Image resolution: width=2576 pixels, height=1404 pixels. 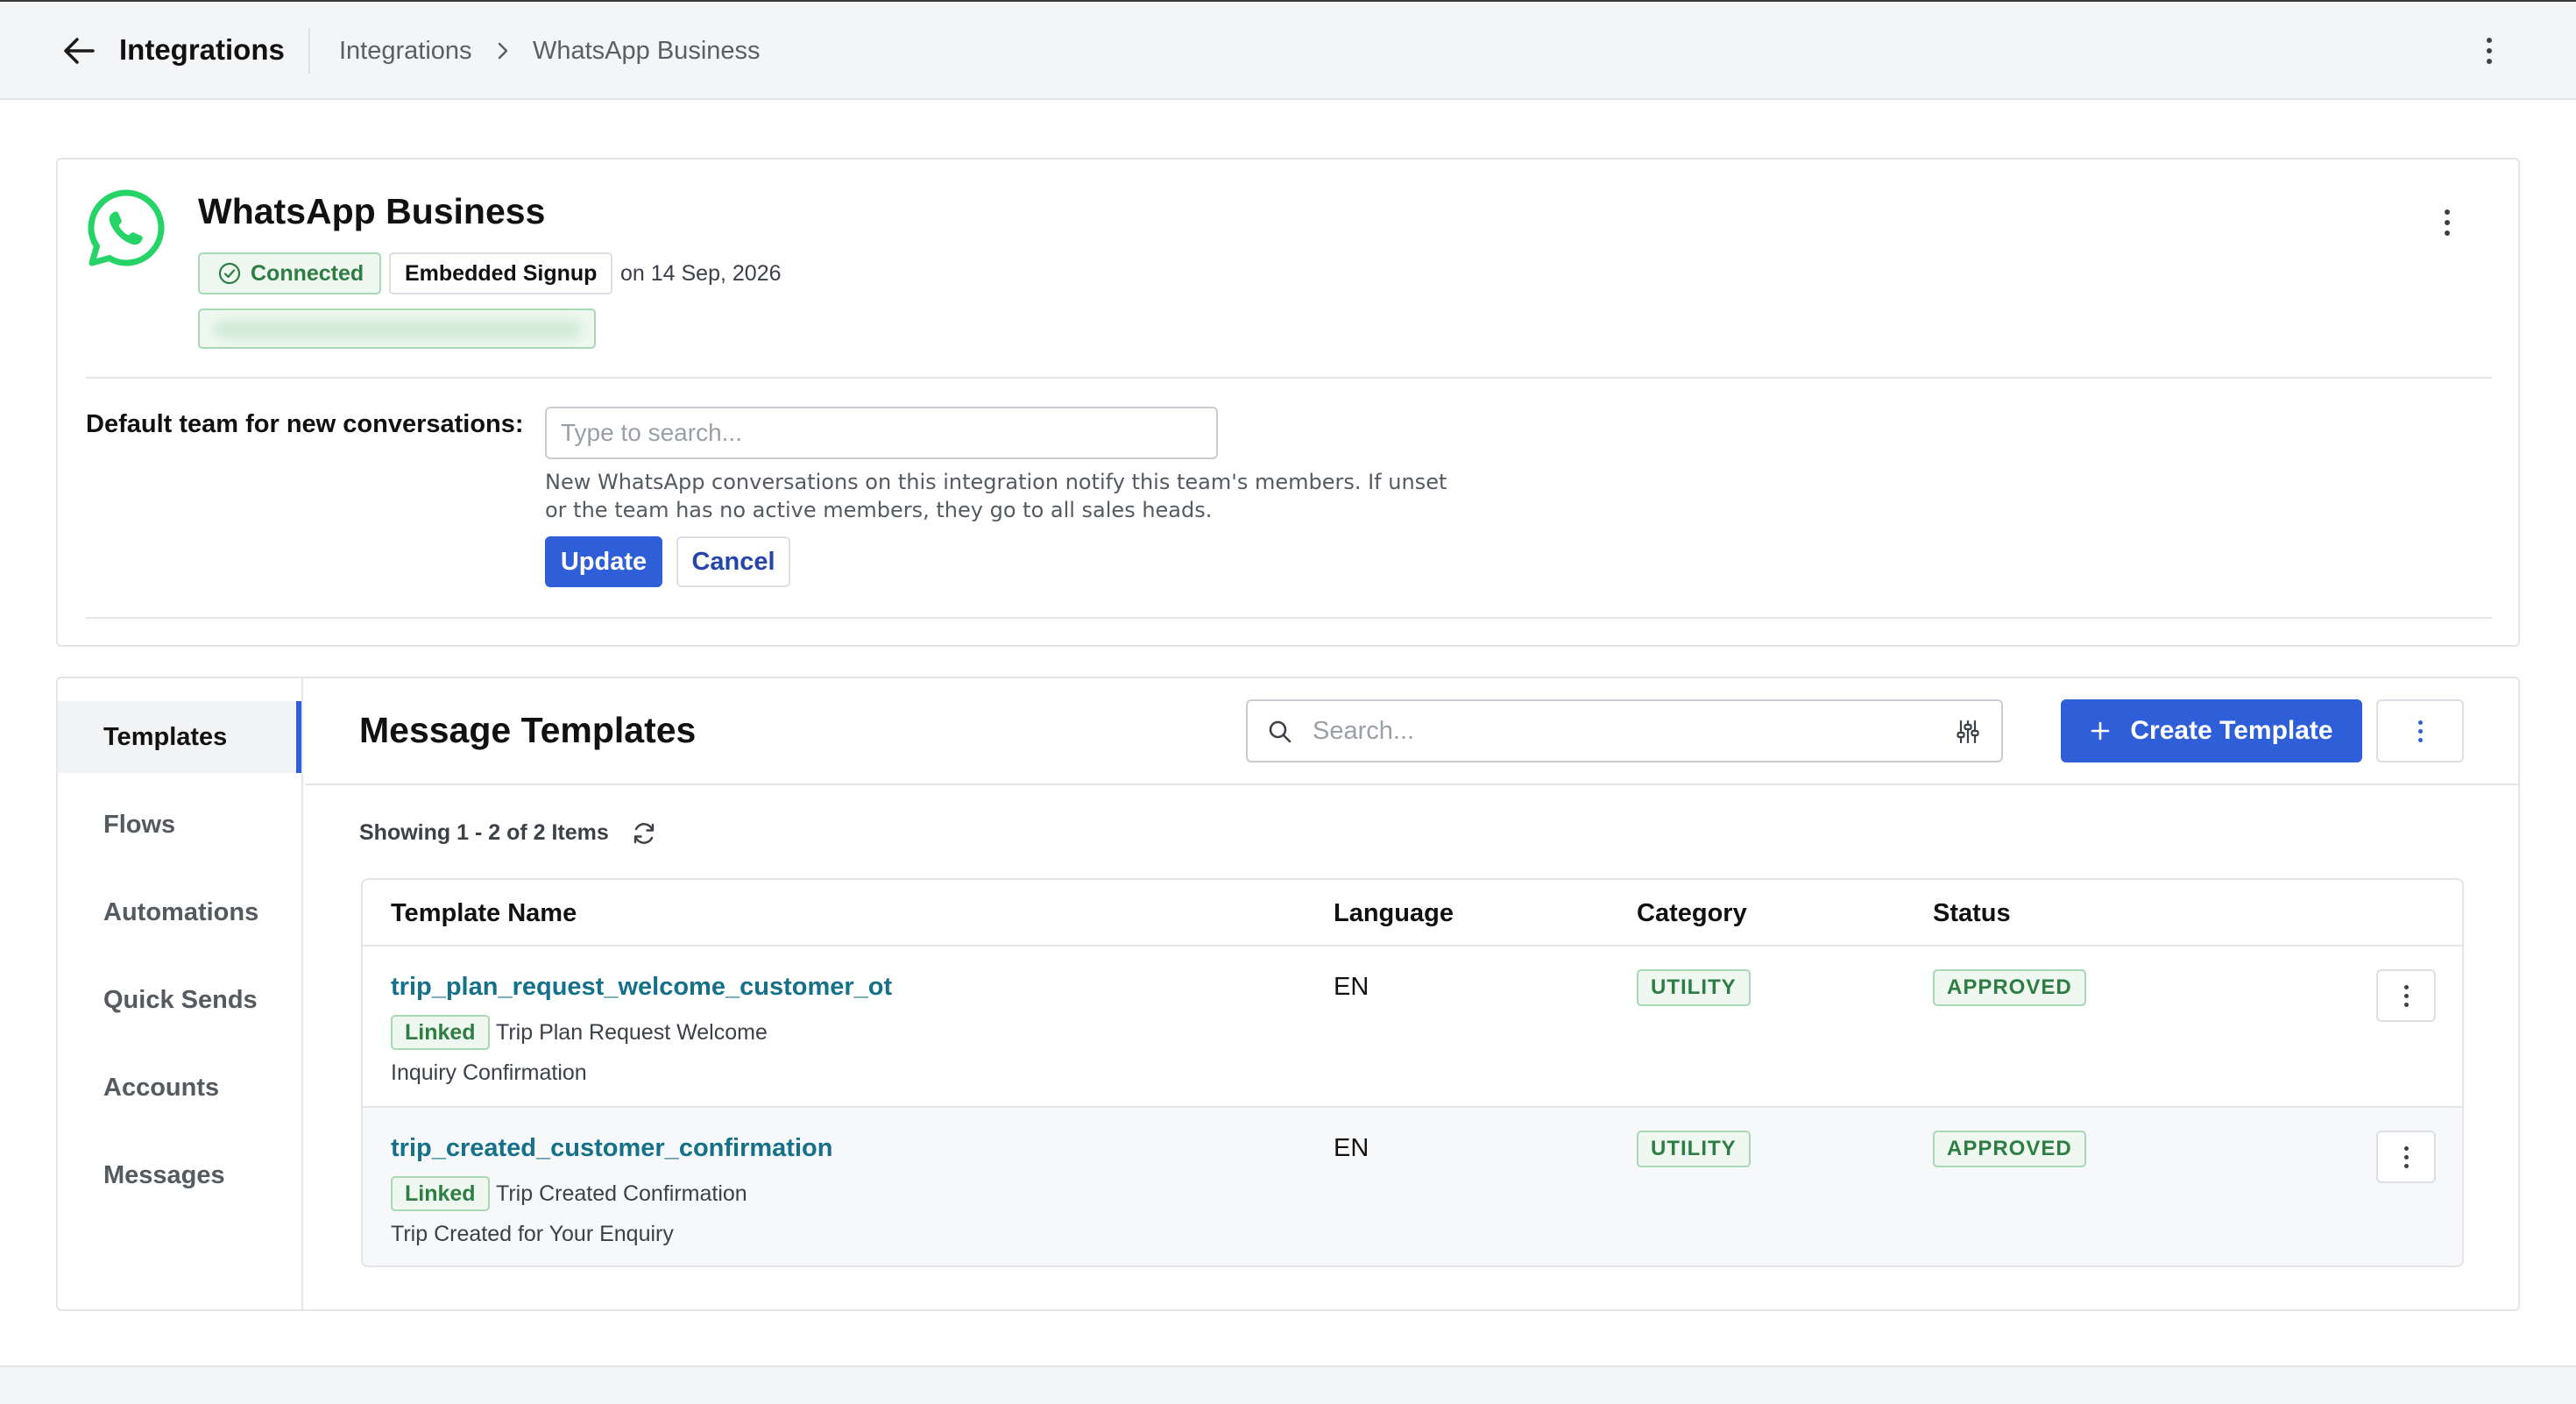 I want to click on template-name-link: trip_created_customer_confirmation, so click(x=611, y=1148).